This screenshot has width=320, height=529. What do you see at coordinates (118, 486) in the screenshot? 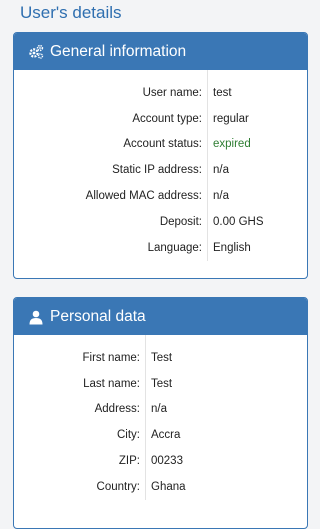
I see `detail-label: Country:` at bounding box center [118, 486].